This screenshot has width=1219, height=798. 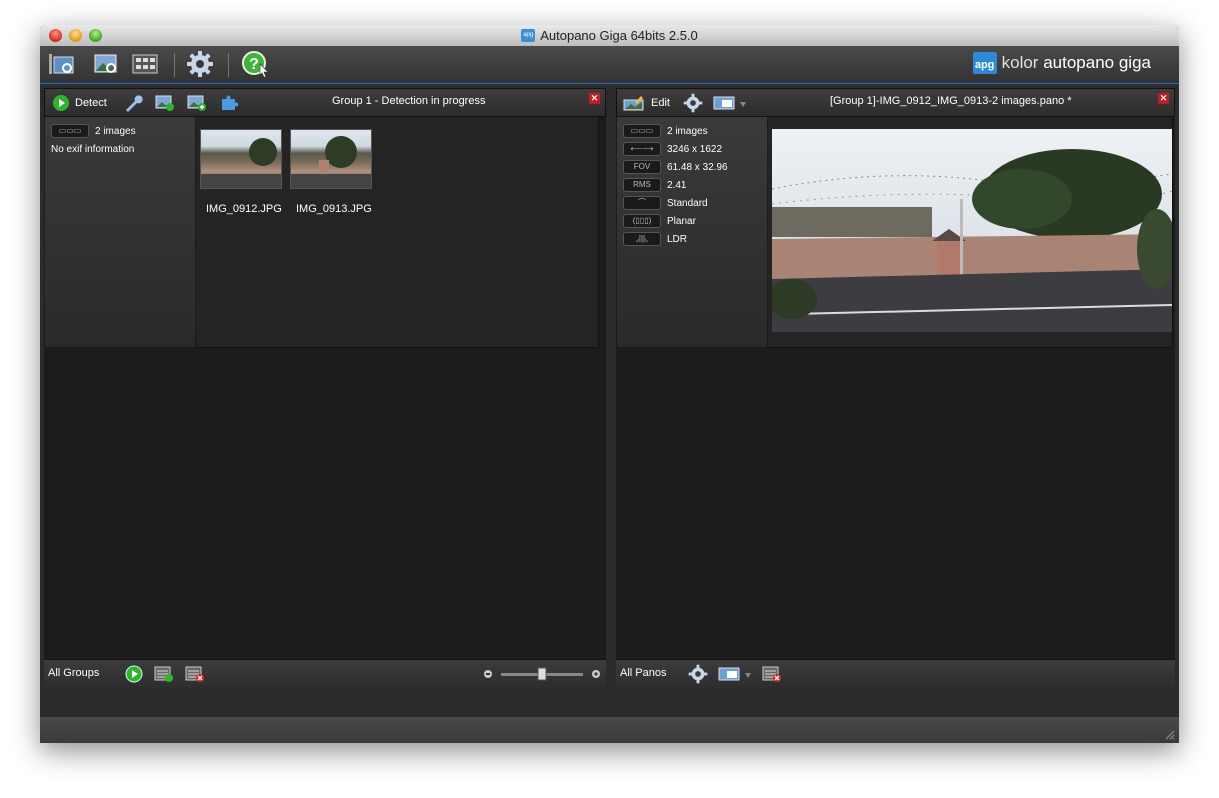 What do you see at coordinates (642, 185) in the screenshot?
I see `rms-icon: RMS` at bounding box center [642, 185].